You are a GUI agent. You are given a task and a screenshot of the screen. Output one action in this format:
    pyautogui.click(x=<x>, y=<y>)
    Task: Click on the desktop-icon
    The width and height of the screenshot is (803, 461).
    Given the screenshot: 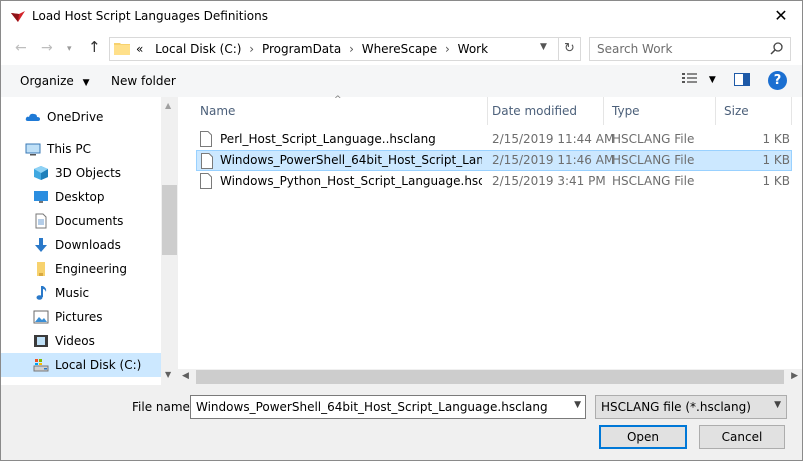 What is the action you would take?
    pyautogui.click(x=41, y=197)
    